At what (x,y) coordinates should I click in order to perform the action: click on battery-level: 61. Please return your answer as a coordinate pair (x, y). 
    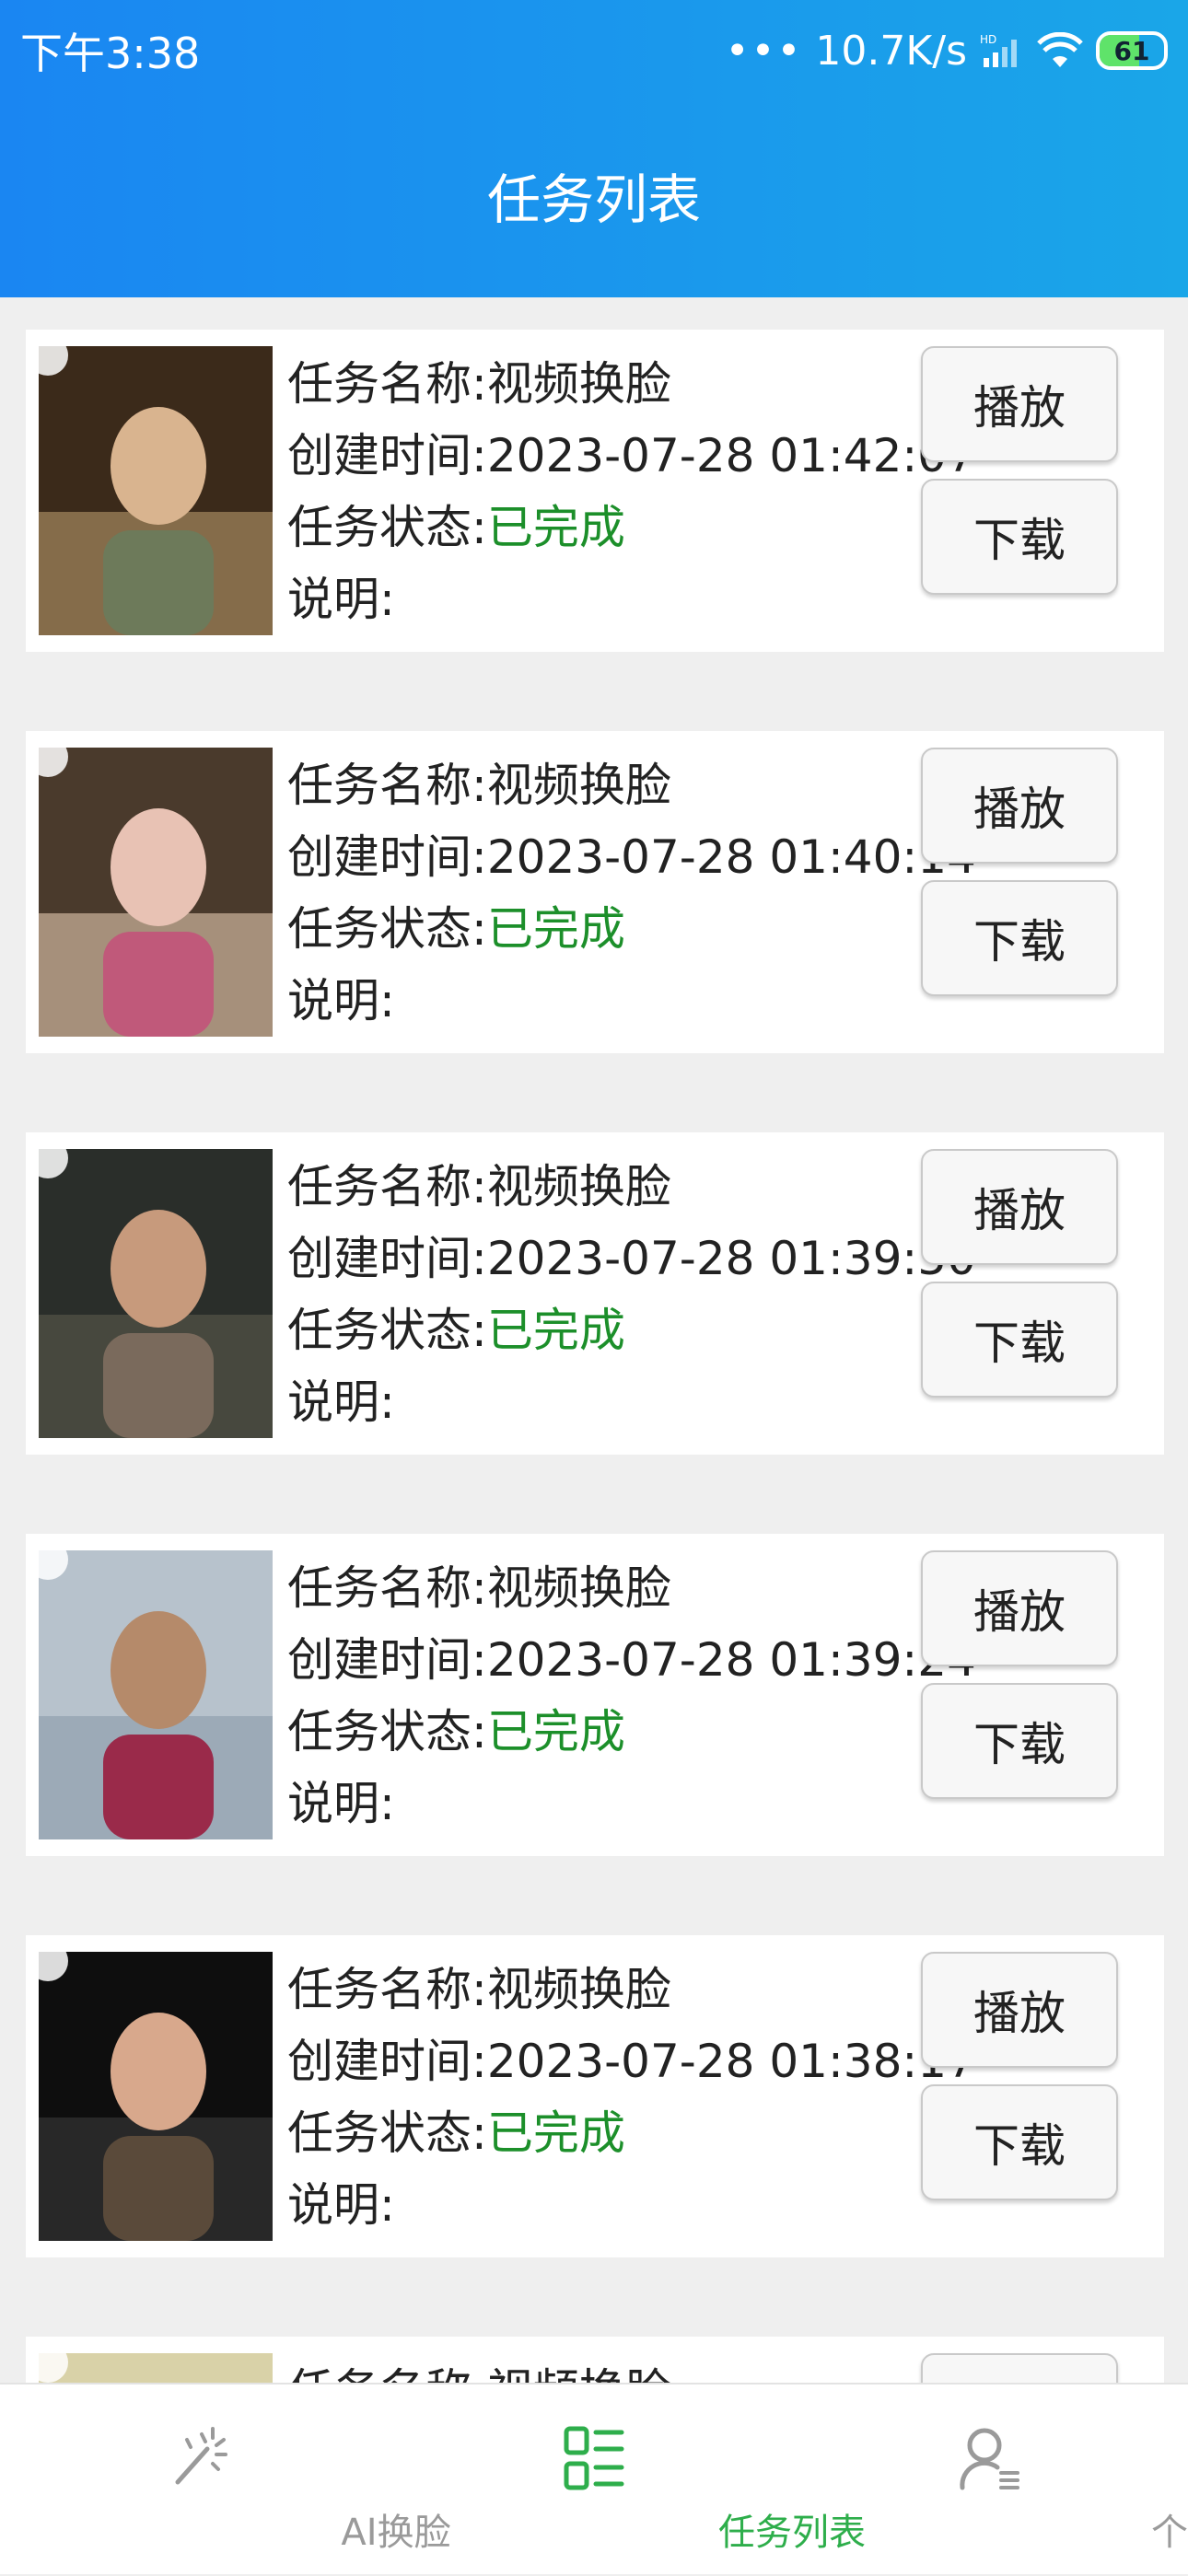
    Looking at the image, I should click on (1131, 50).